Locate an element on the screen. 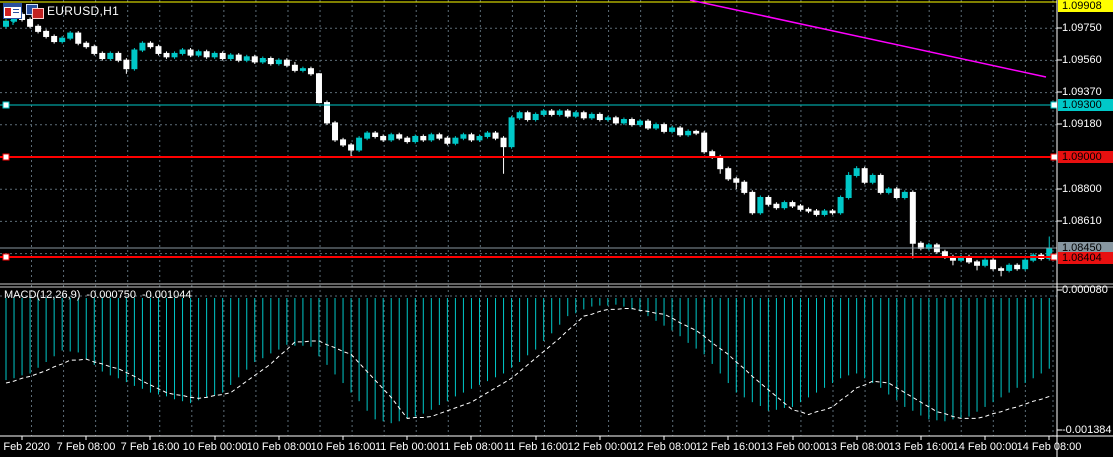  time-axis-label: 11 Feb 08:00 is located at coordinates (471, 447).